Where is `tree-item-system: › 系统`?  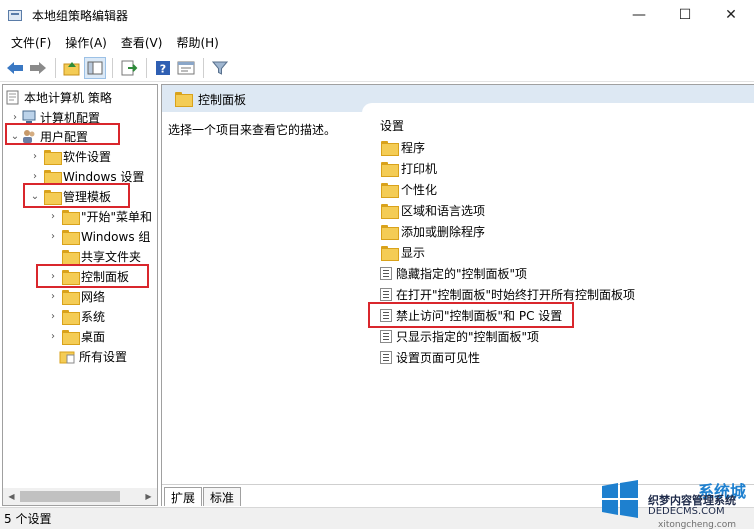
tree-item-system: › 系统 is located at coordinates (76, 316).